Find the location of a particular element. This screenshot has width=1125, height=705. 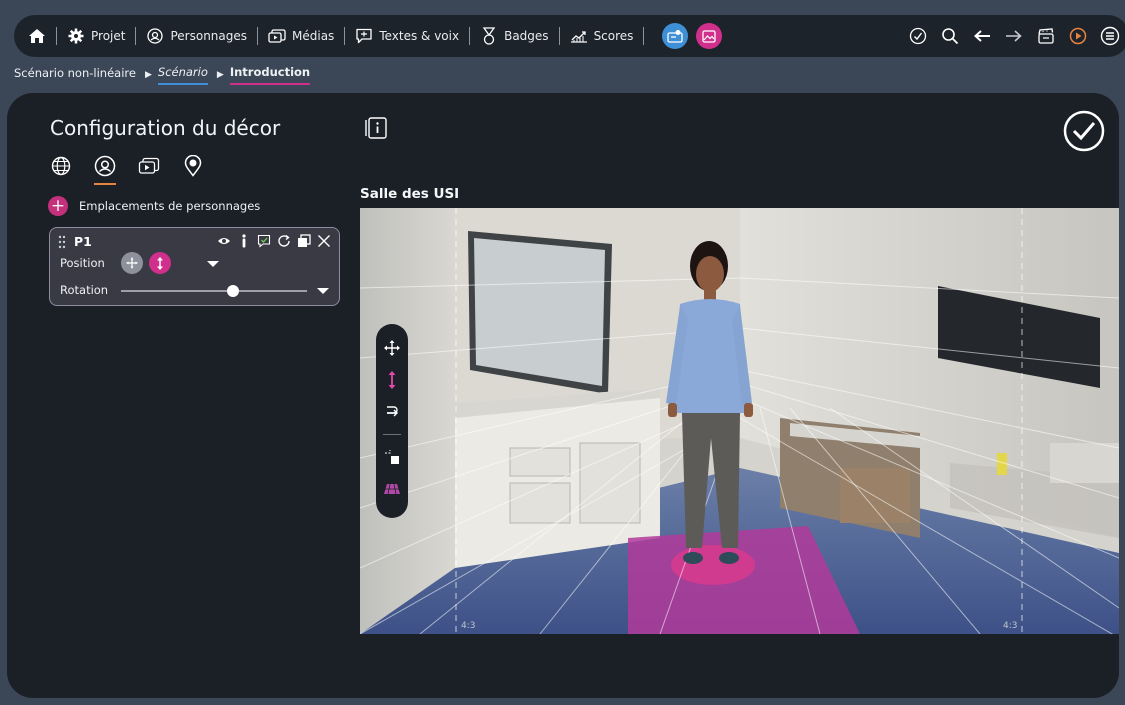

transform-toolbar is located at coordinates (392, 421).